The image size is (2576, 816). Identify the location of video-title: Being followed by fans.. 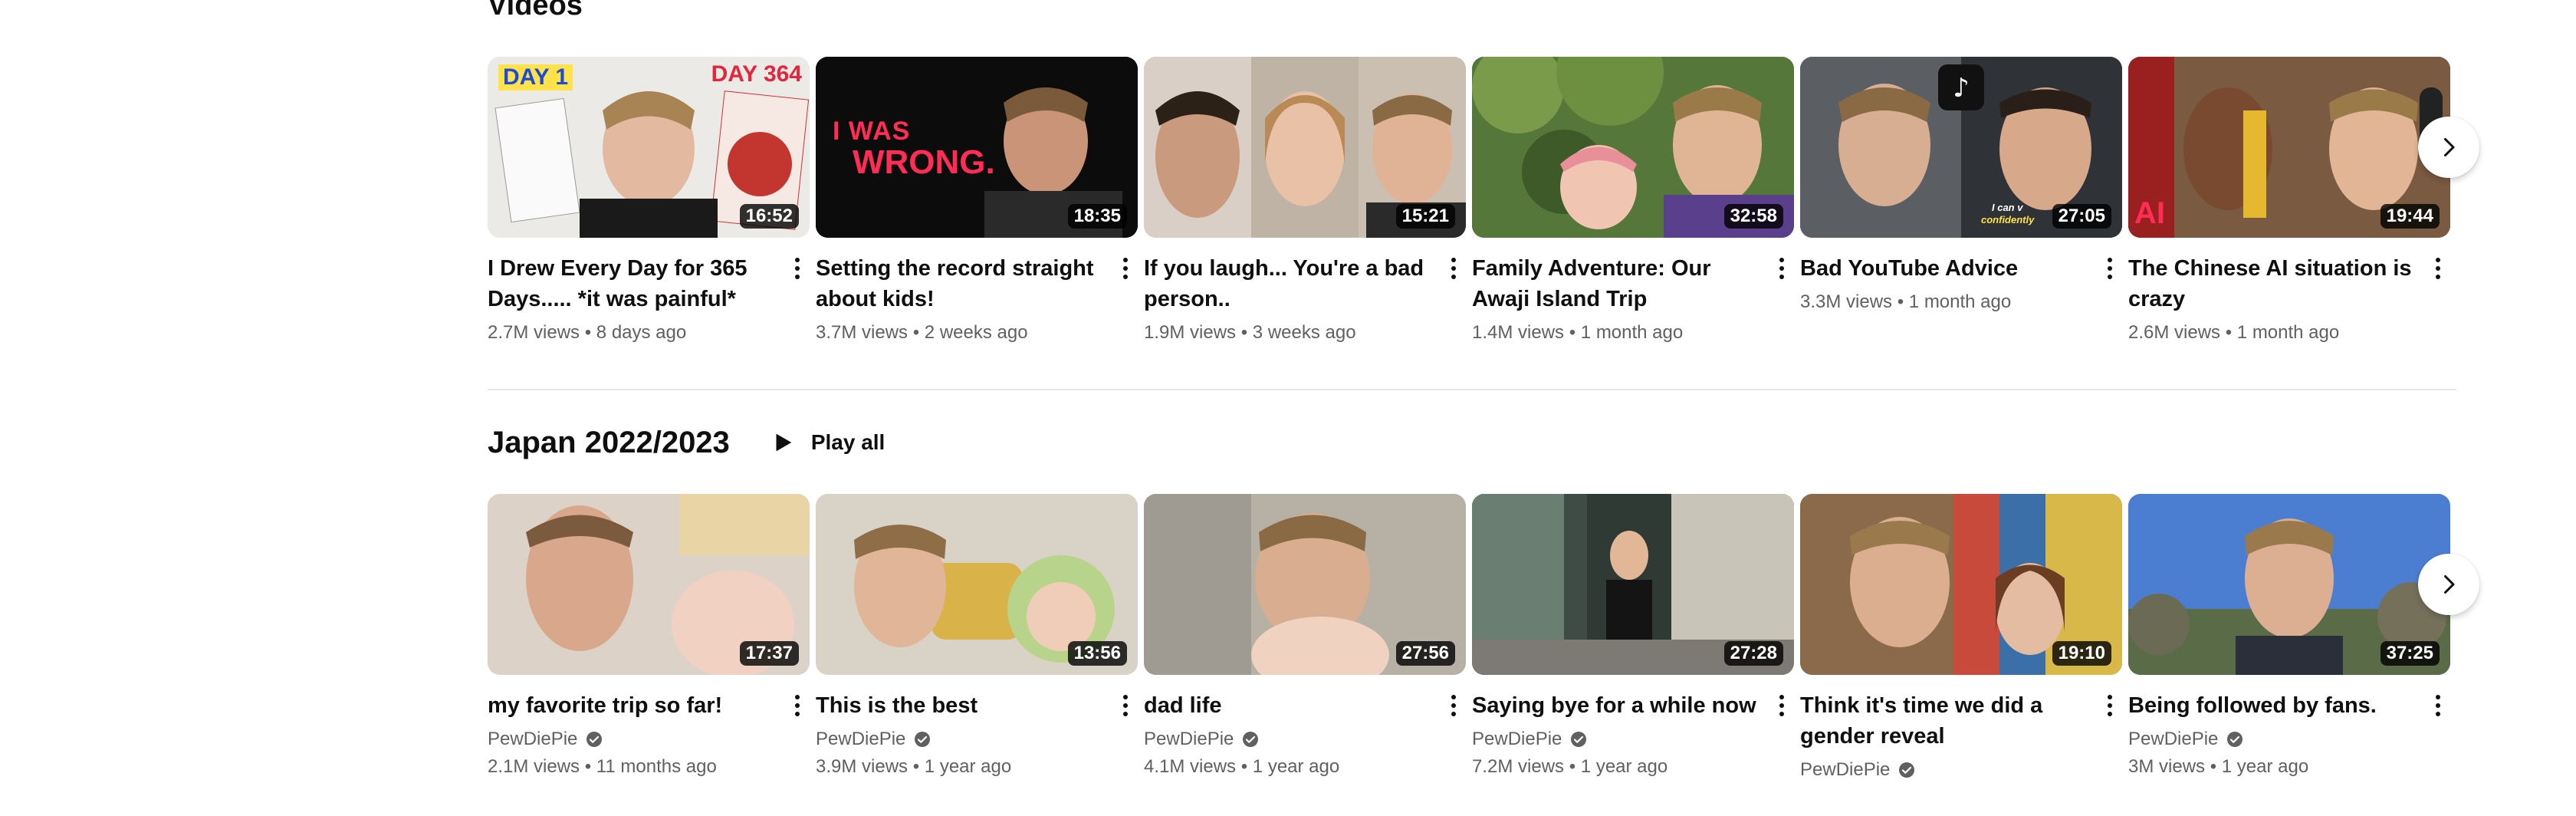
(2271, 705).